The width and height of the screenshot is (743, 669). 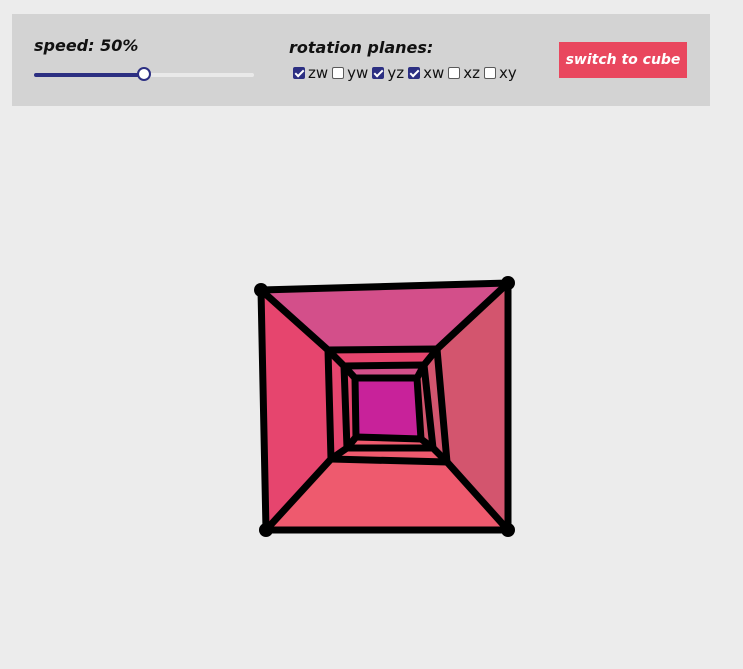 I want to click on tesseract-canvas, so click(x=384, y=406).